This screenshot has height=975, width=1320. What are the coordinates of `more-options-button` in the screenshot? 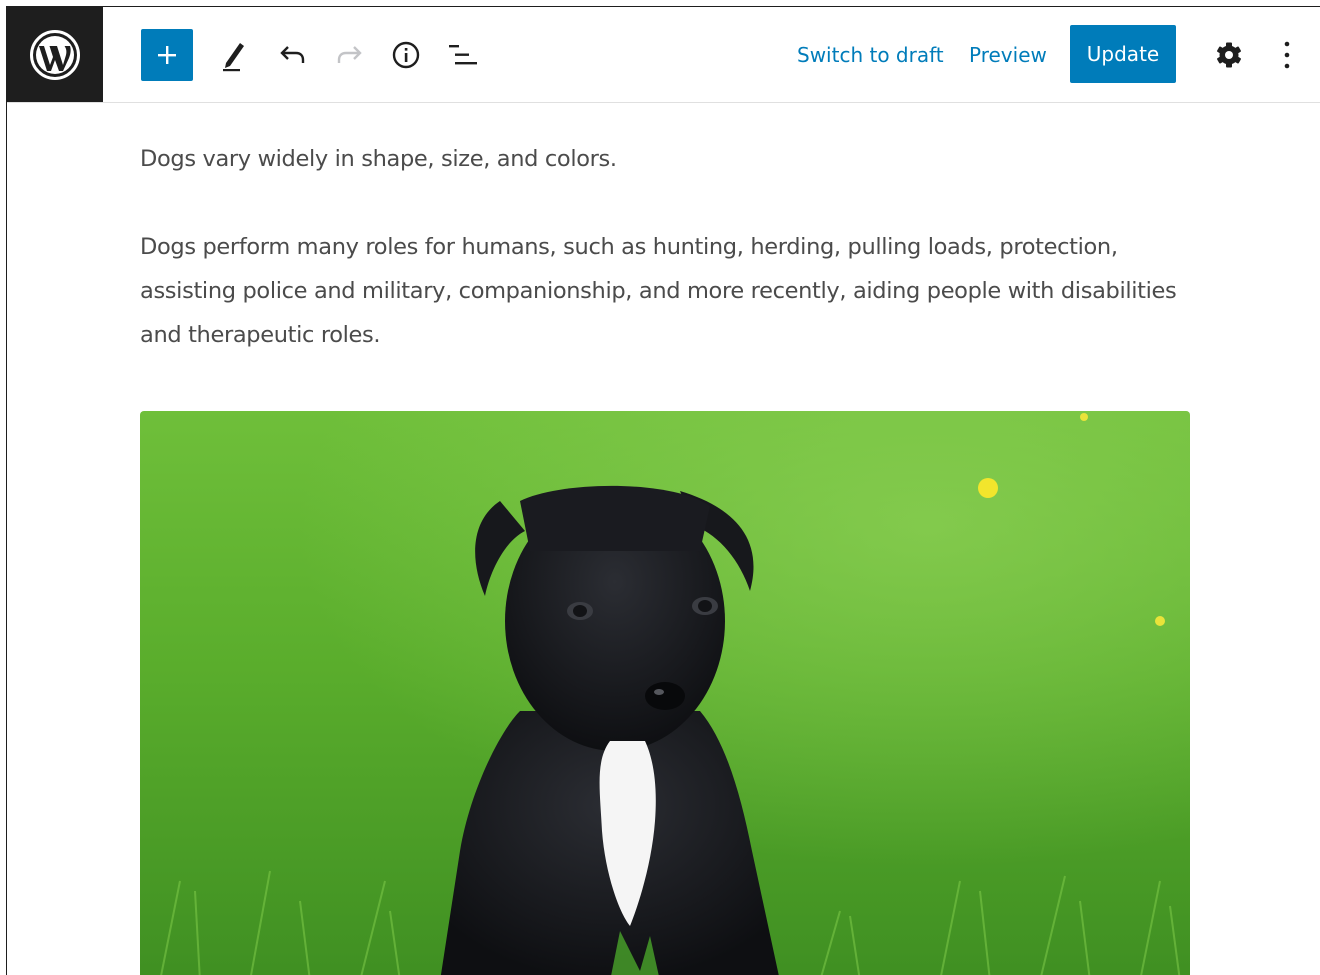 It's located at (1287, 55).